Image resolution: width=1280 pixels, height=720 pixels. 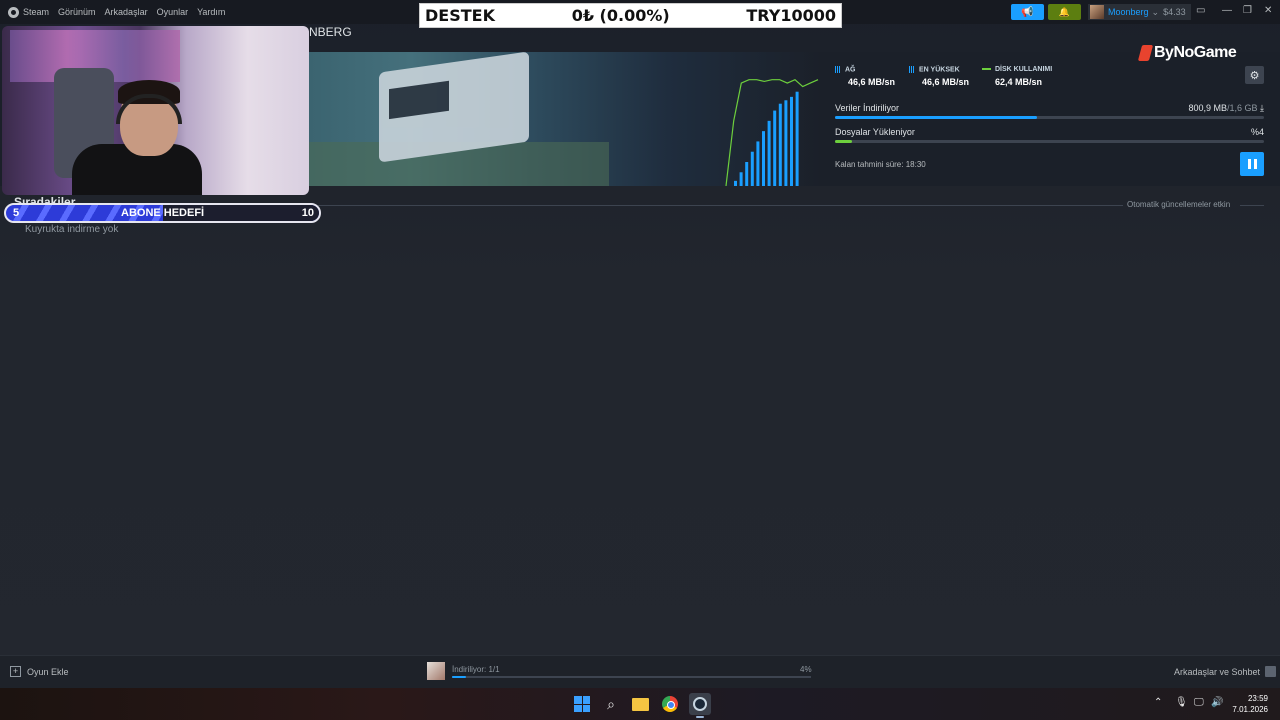 What do you see at coordinates (1181, 702) in the screenshot?
I see `microphone-icon: 🎙` at bounding box center [1181, 702].